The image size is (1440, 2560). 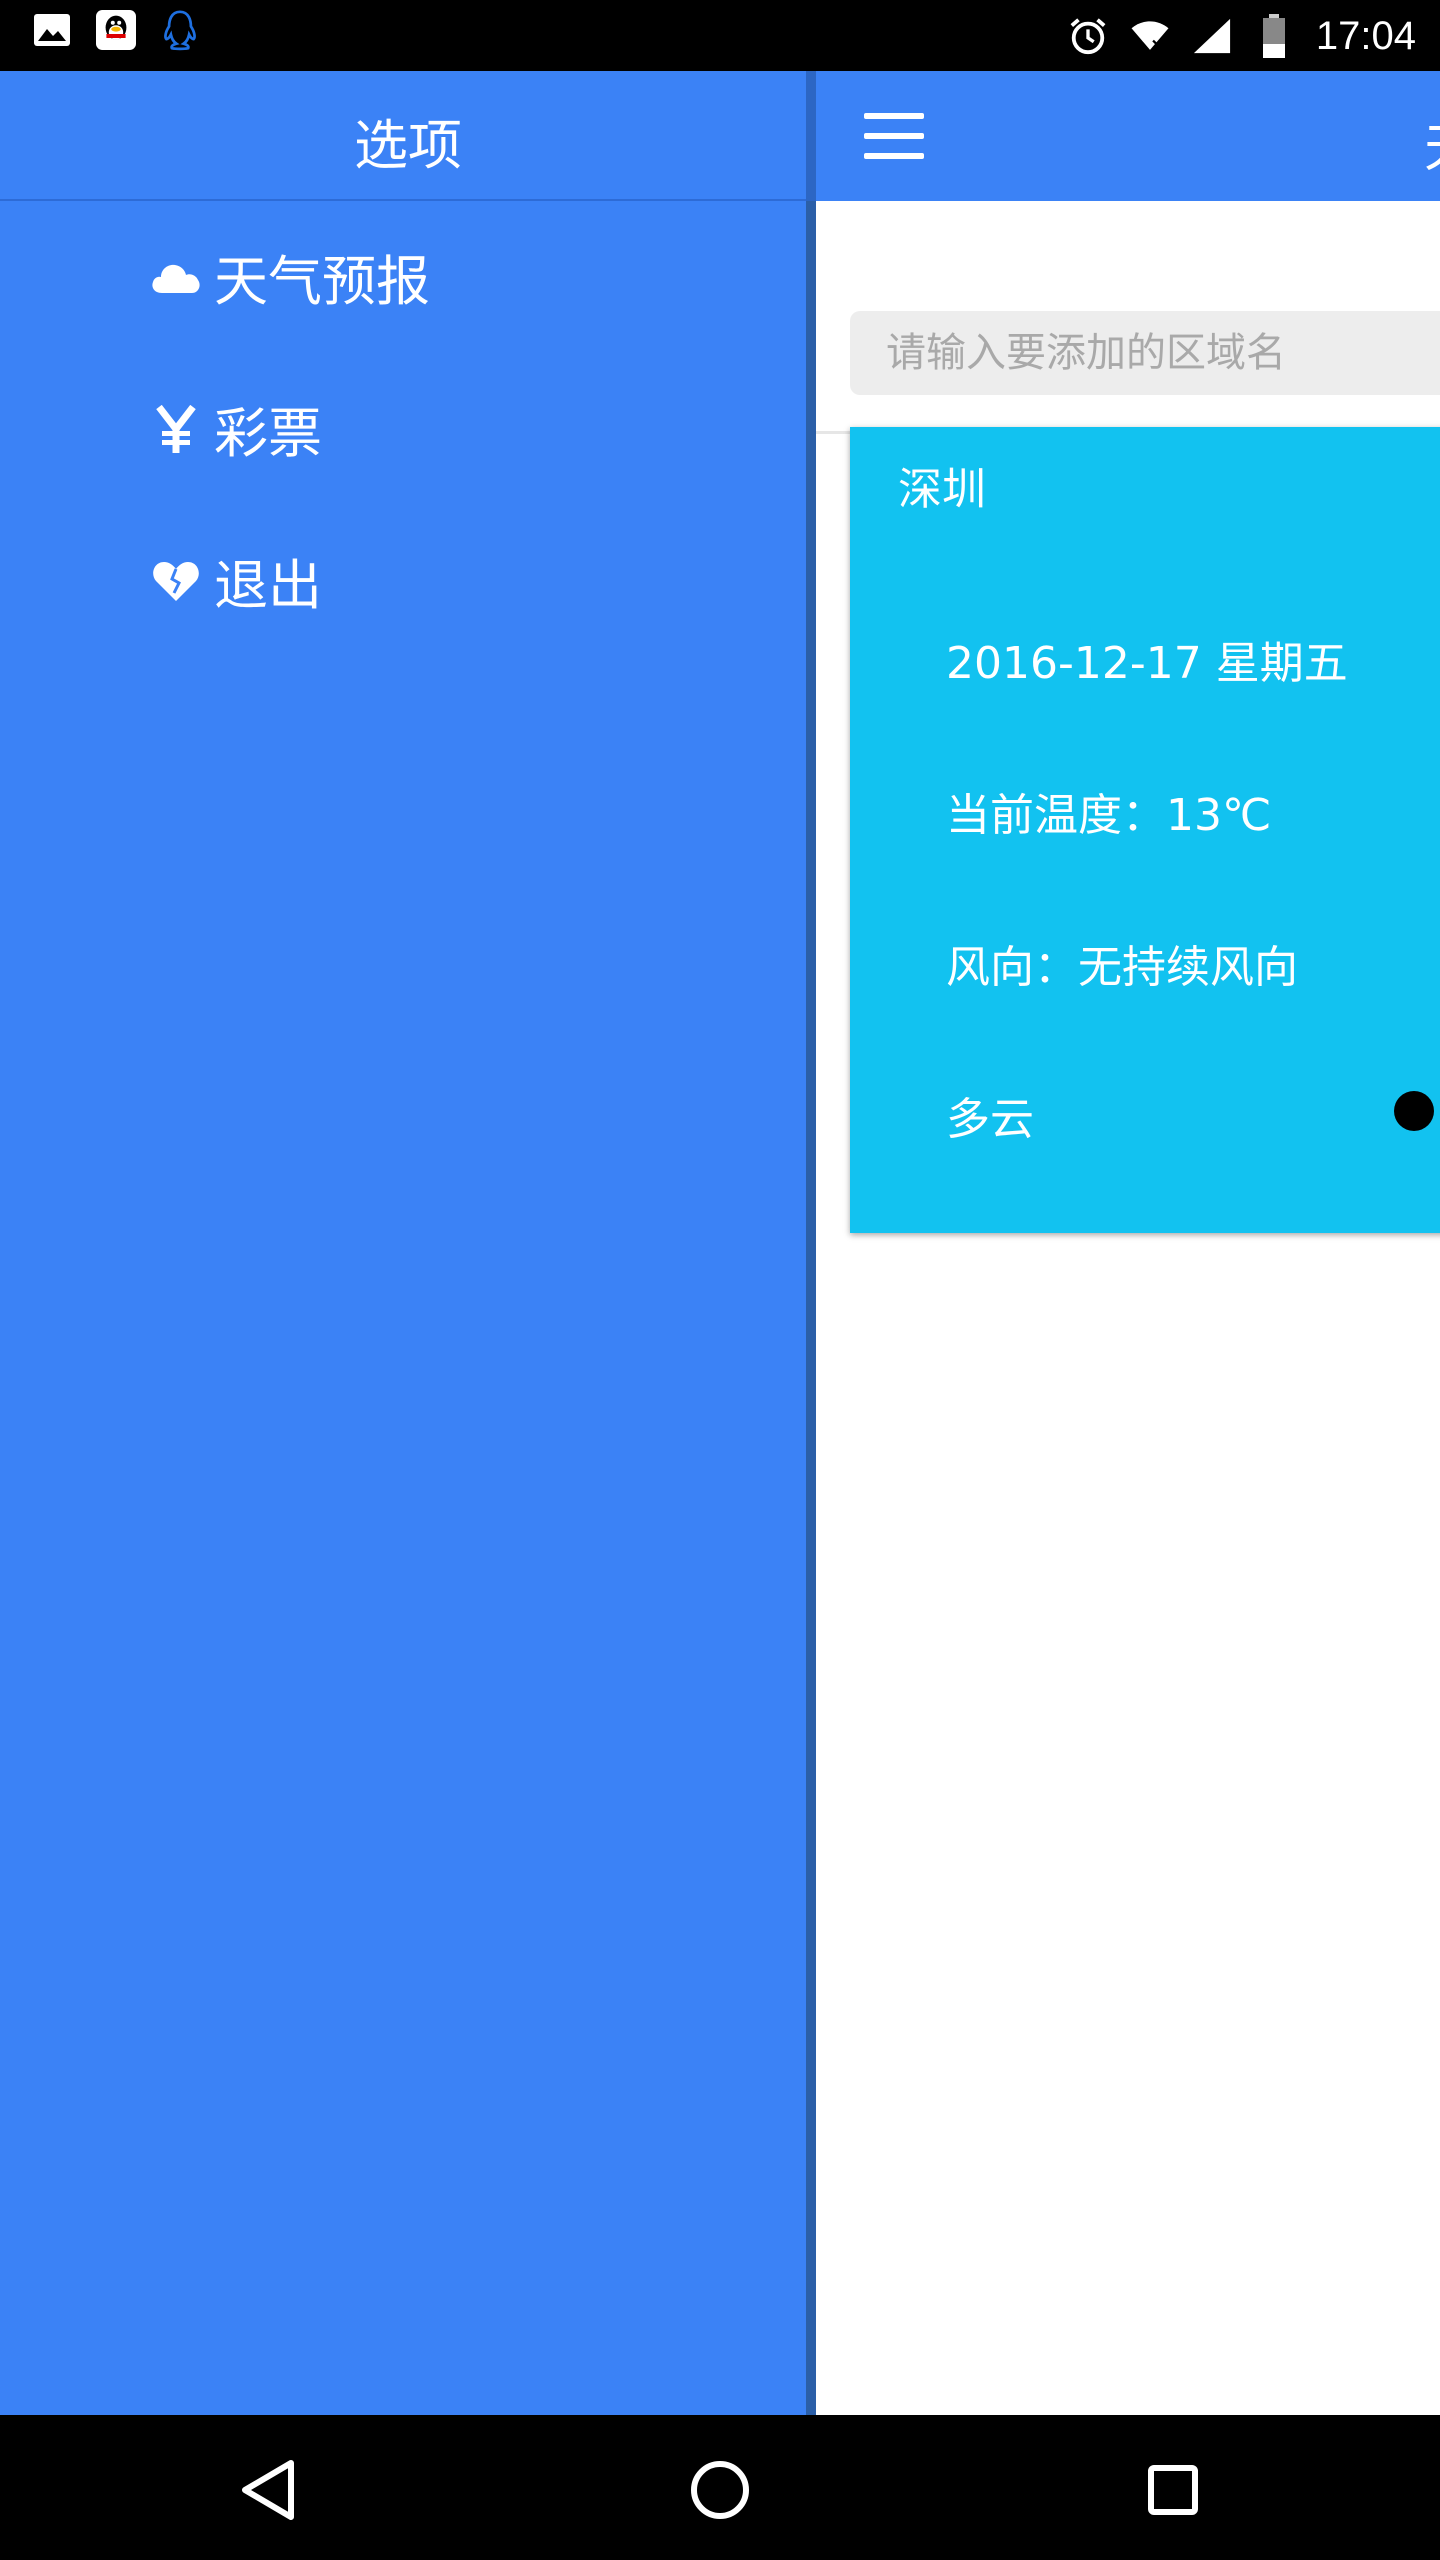 What do you see at coordinates (1109, 815) in the screenshot?
I see `current-temperature: 当前温度：13℃` at bounding box center [1109, 815].